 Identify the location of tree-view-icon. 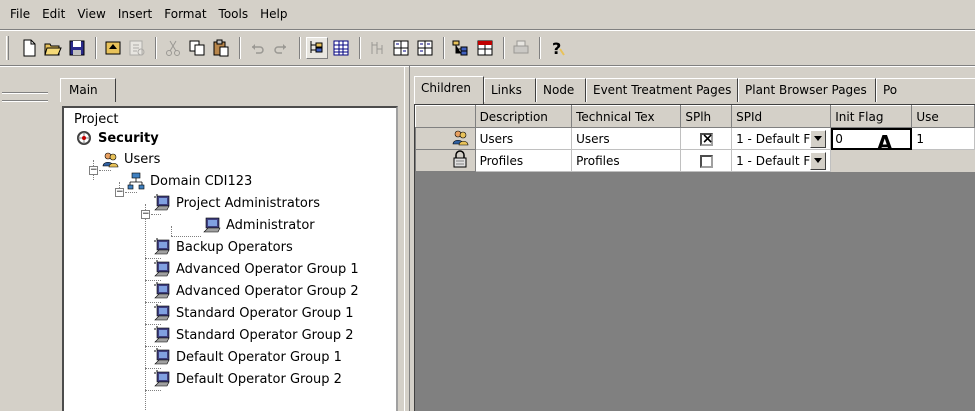
(317, 48).